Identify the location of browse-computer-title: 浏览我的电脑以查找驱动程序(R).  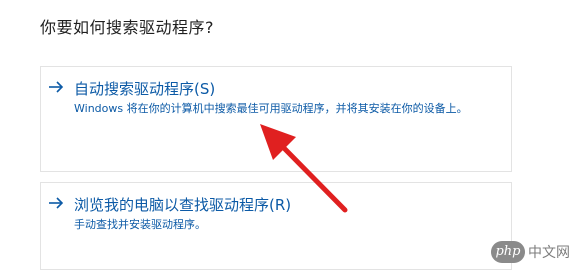
(183, 205).